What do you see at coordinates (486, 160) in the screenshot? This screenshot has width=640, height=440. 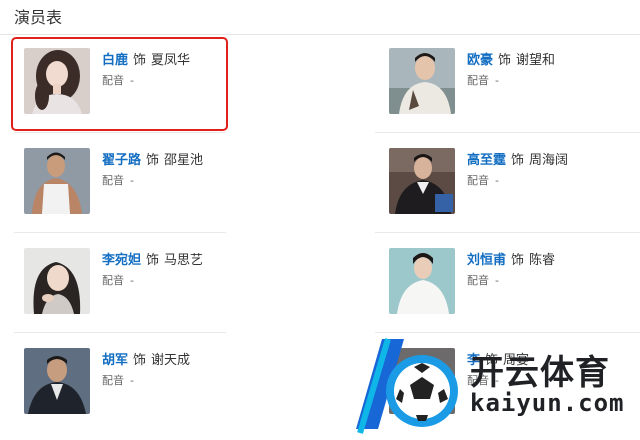 I see `actor-name-link: 高至霆` at bounding box center [486, 160].